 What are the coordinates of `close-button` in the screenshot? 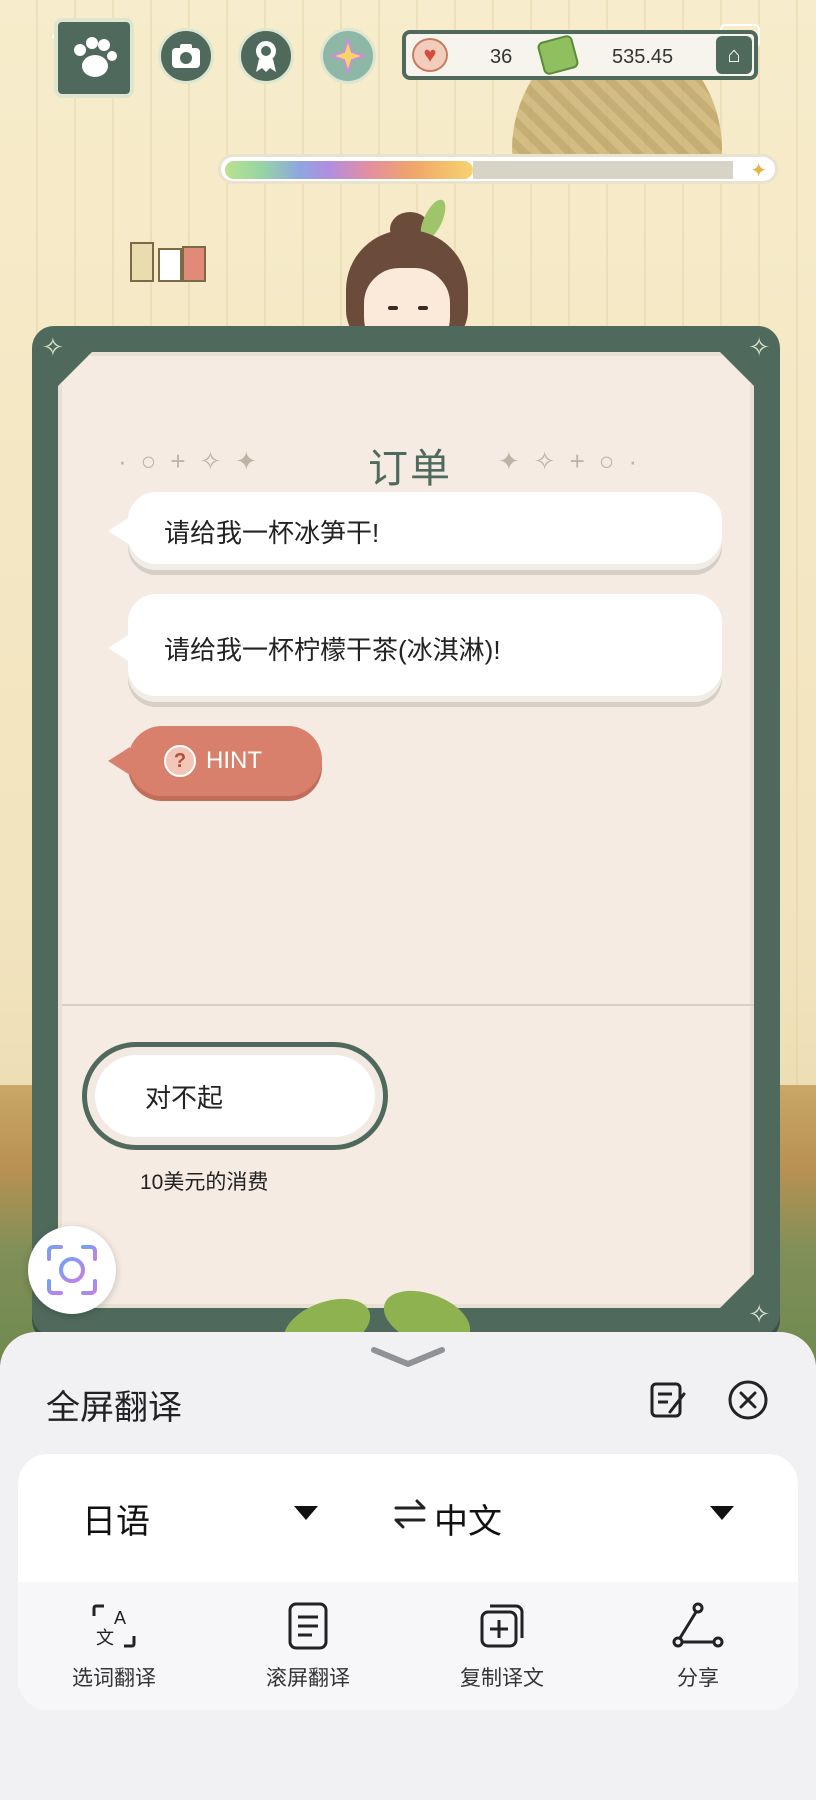 It's located at (748, 1400).